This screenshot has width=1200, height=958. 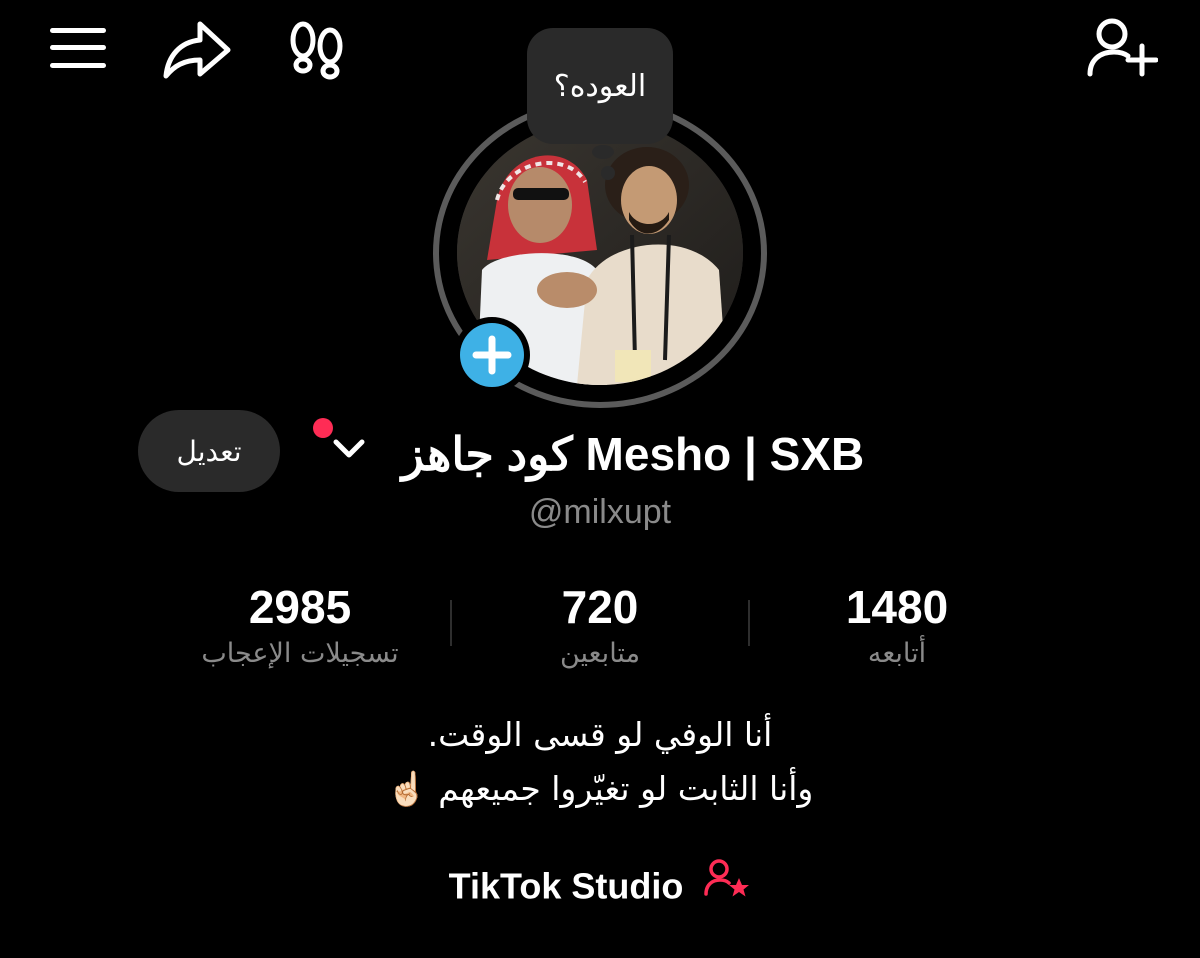 What do you see at coordinates (603, 152) in the screenshot?
I see `note-bubble-tail` at bounding box center [603, 152].